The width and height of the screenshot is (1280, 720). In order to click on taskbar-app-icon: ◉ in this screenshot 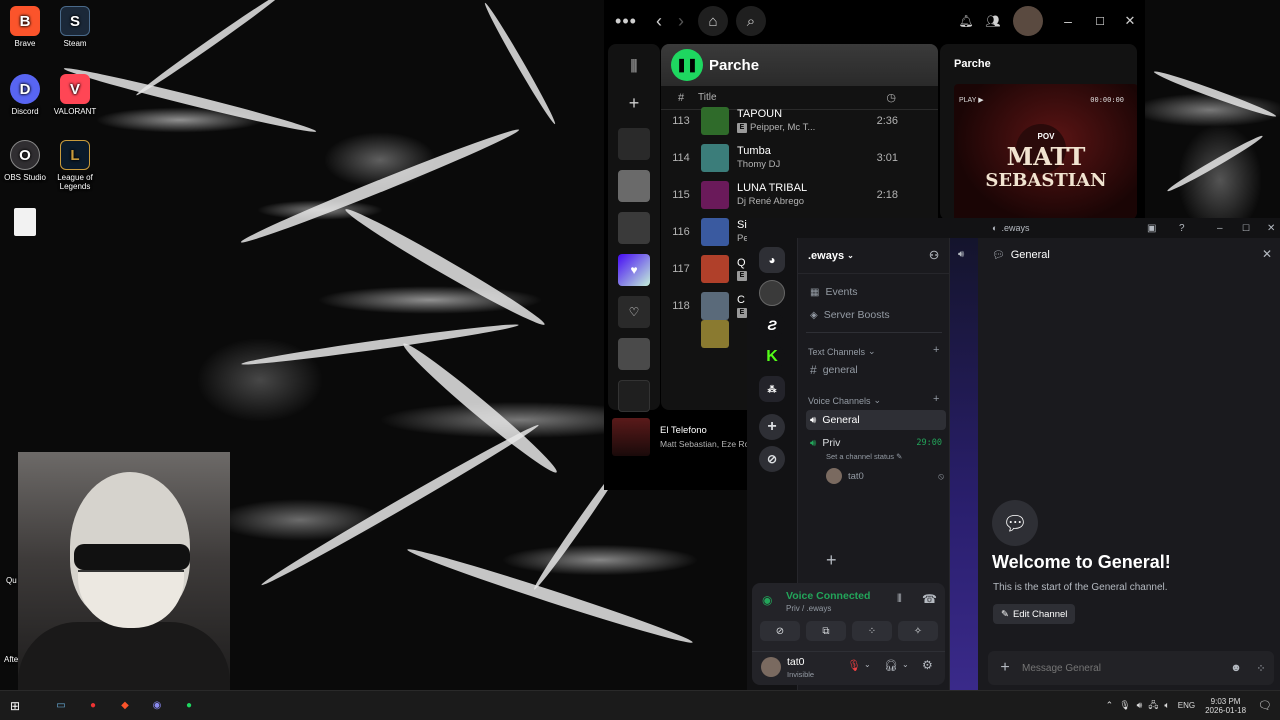, I will do `click(157, 706)`.